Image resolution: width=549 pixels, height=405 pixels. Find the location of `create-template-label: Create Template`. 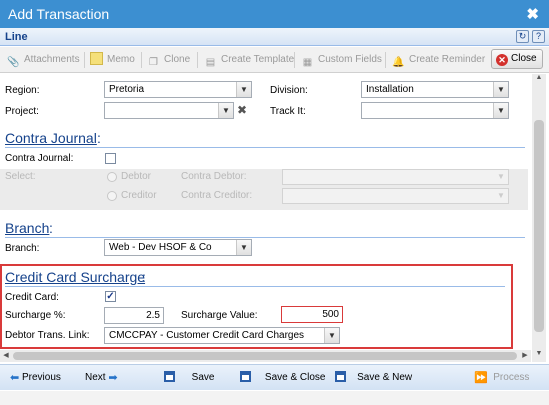

create-template-label: Create Template is located at coordinates (258, 59).